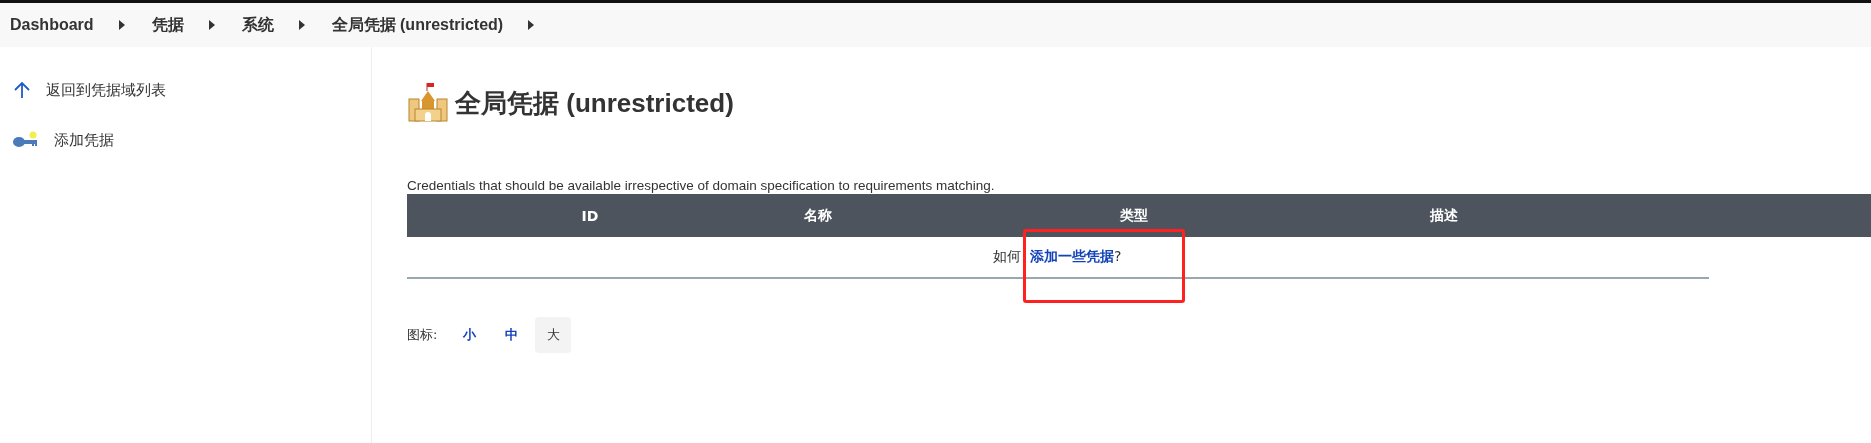 The image size is (1871, 443). I want to click on column-header: ID, so click(590, 215).